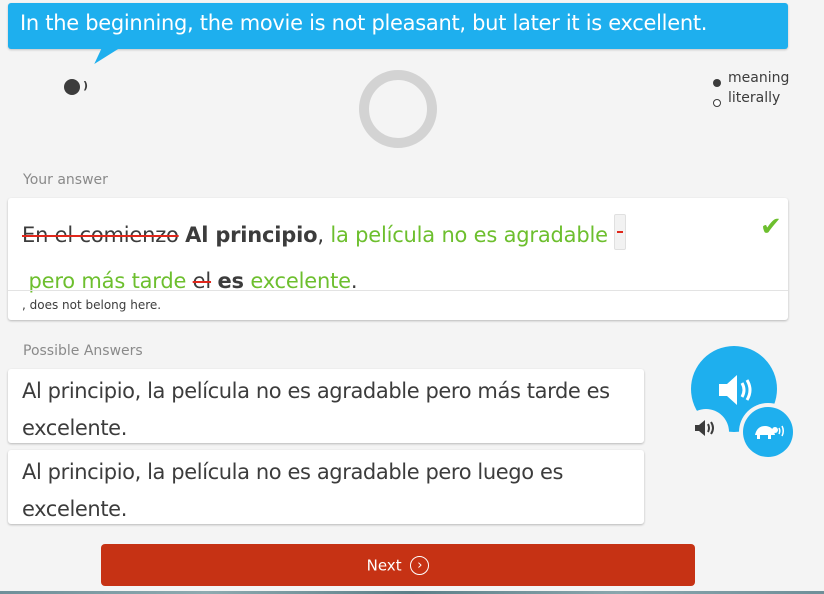 This screenshot has width=824, height=594. I want to click on mode-label-literally: literally, so click(754, 98).